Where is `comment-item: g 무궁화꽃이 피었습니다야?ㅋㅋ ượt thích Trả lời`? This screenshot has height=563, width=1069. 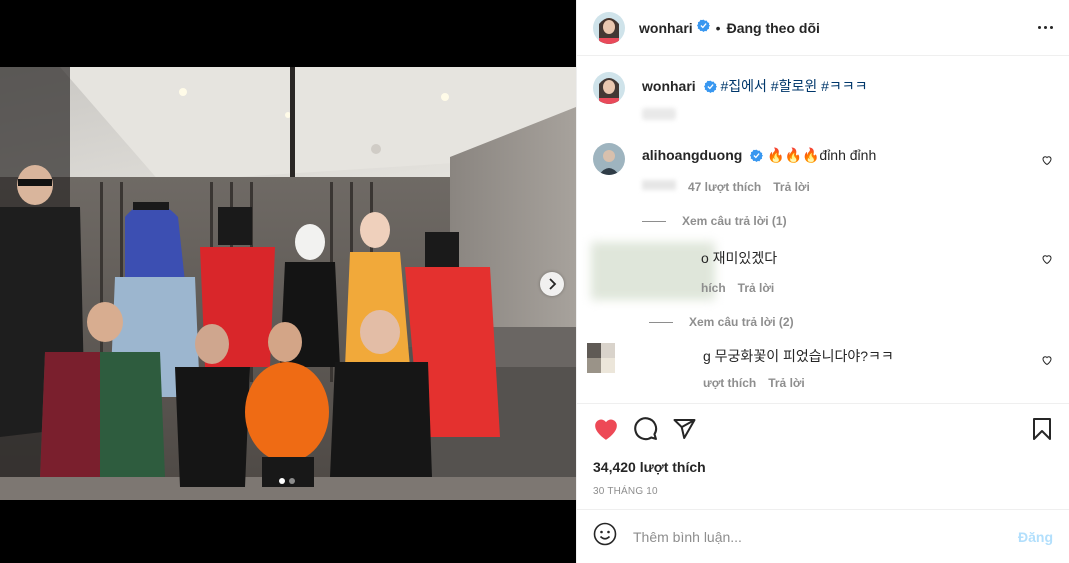
comment-item: g 무궁화꽃이 피었습니다야?ㅋㅋ ượt thích Trả lời is located at coordinates (820, 366).